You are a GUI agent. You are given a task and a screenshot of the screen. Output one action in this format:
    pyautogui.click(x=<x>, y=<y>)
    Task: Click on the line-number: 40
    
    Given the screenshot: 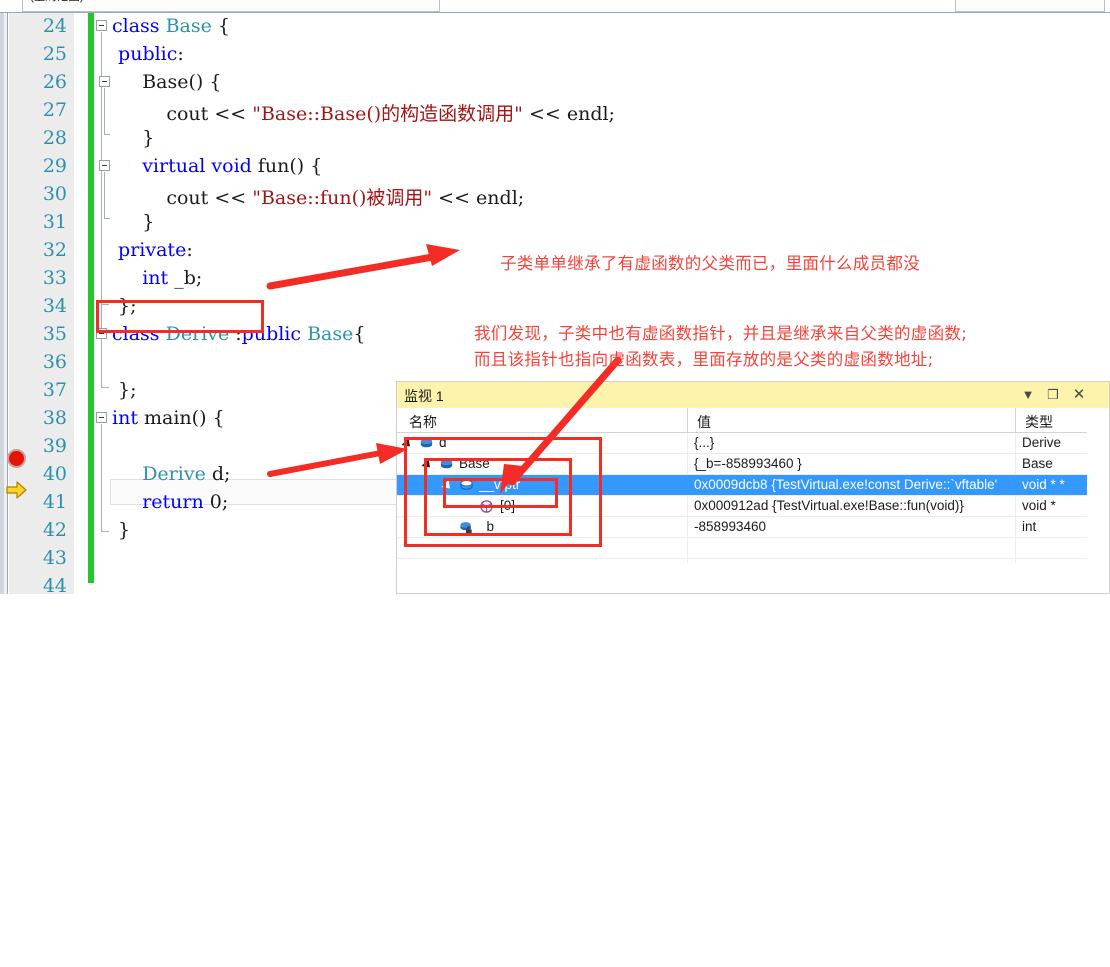 What is the action you would take?
    pyautogui.click(x=54, y=474)
    